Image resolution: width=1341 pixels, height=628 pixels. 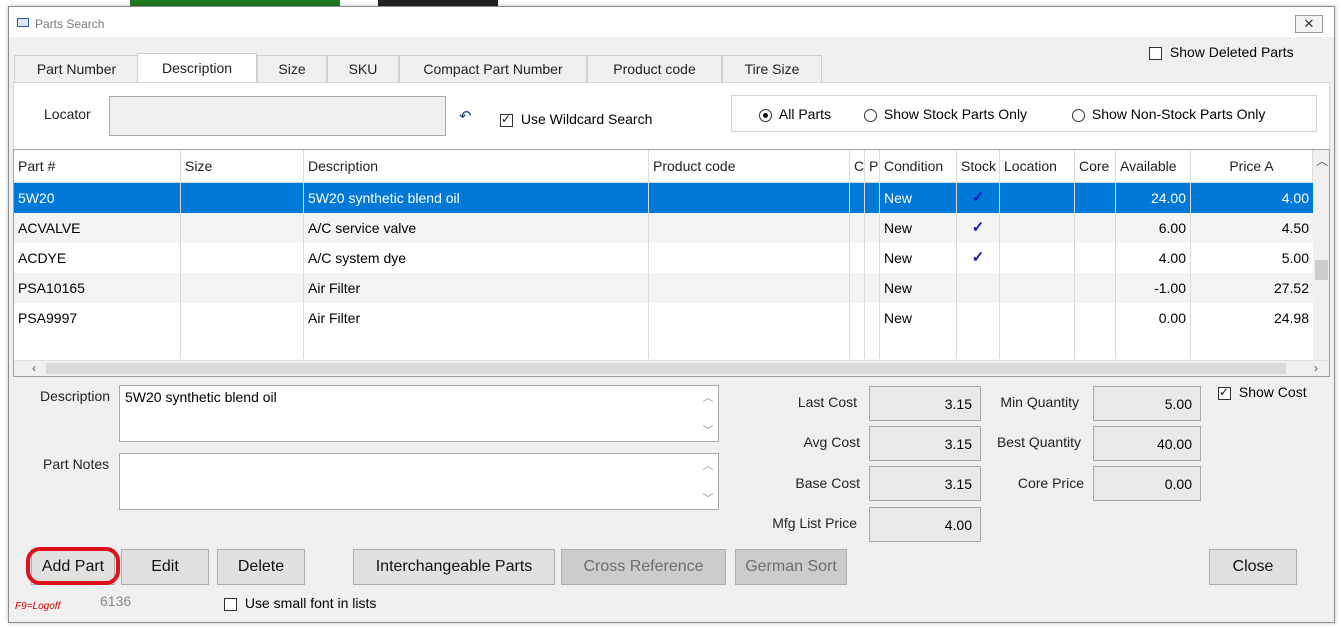 I want to click on cell-part: ACVALVE, so click(x=49, y=228).